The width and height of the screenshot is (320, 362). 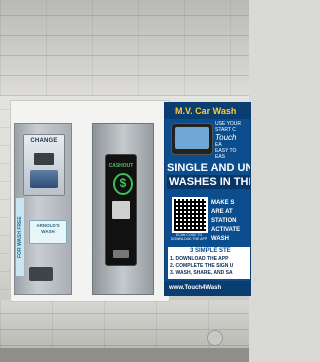 What do you see at coordinates (190, 215) in the screenshot?
I see `qr-code-icon` at bounding box center [190, 215].